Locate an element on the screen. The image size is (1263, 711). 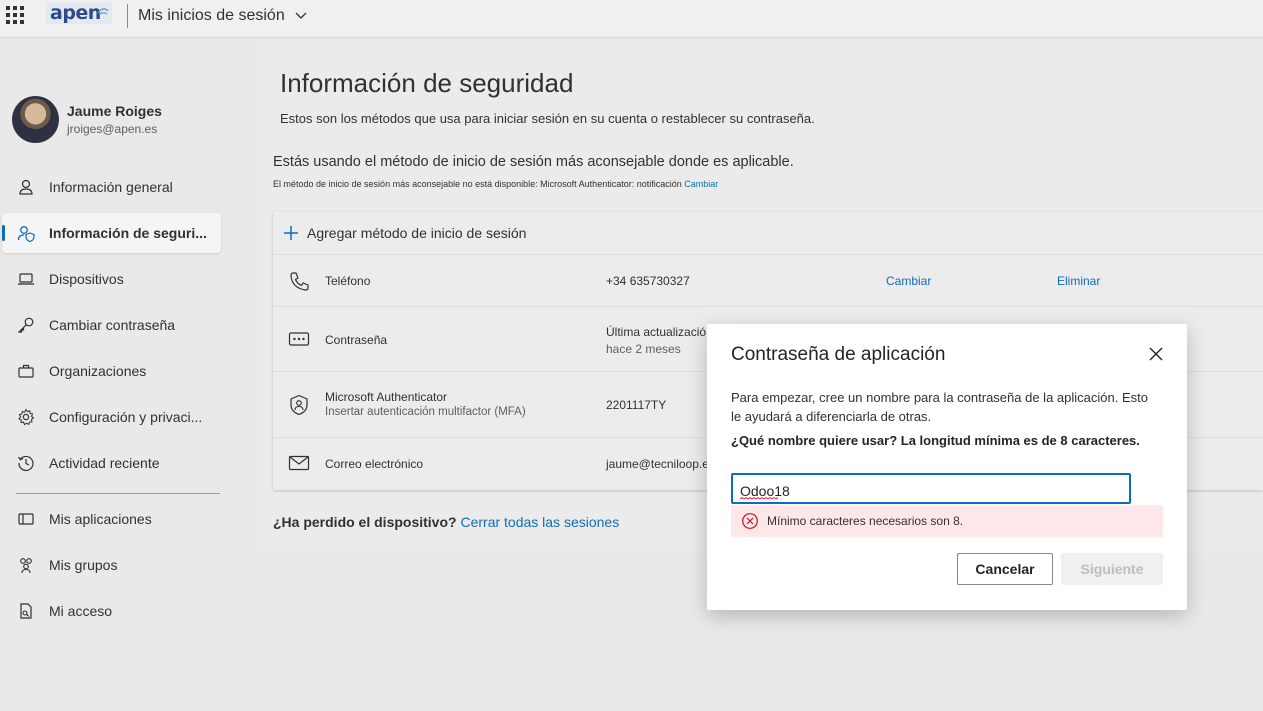
nav-item-my-groups: Mis grupos is located at coordinates (111, 565).